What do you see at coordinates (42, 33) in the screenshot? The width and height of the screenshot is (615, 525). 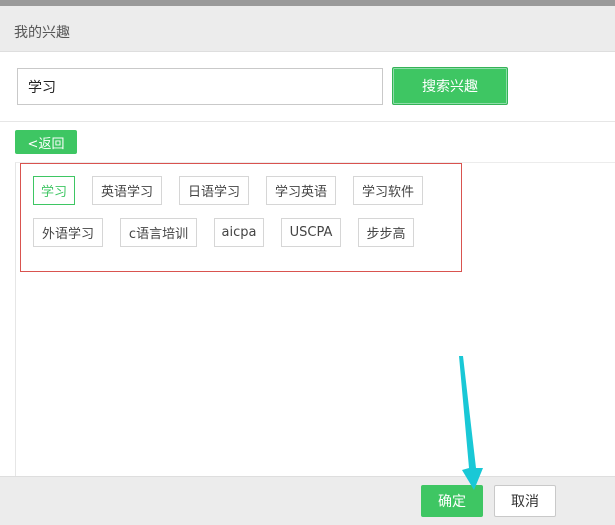 I see `dialog-title: 我的兴趣` at bounding box center [42, 33].